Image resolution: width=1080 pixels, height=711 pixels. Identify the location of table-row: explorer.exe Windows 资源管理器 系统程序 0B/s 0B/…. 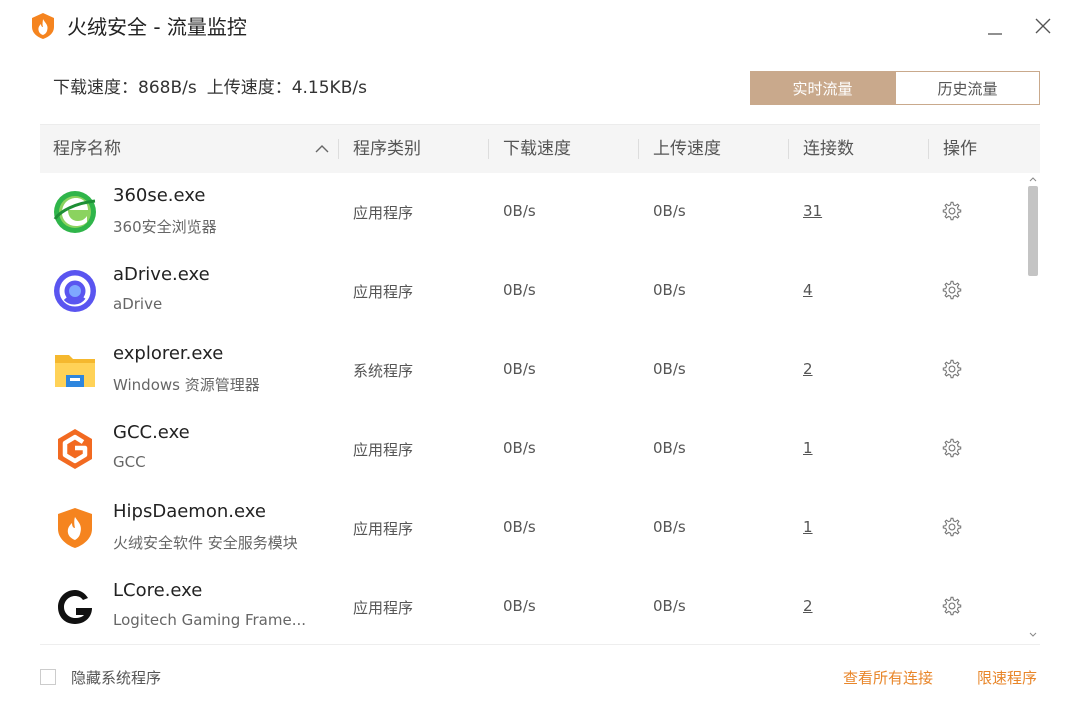
(532, 369).